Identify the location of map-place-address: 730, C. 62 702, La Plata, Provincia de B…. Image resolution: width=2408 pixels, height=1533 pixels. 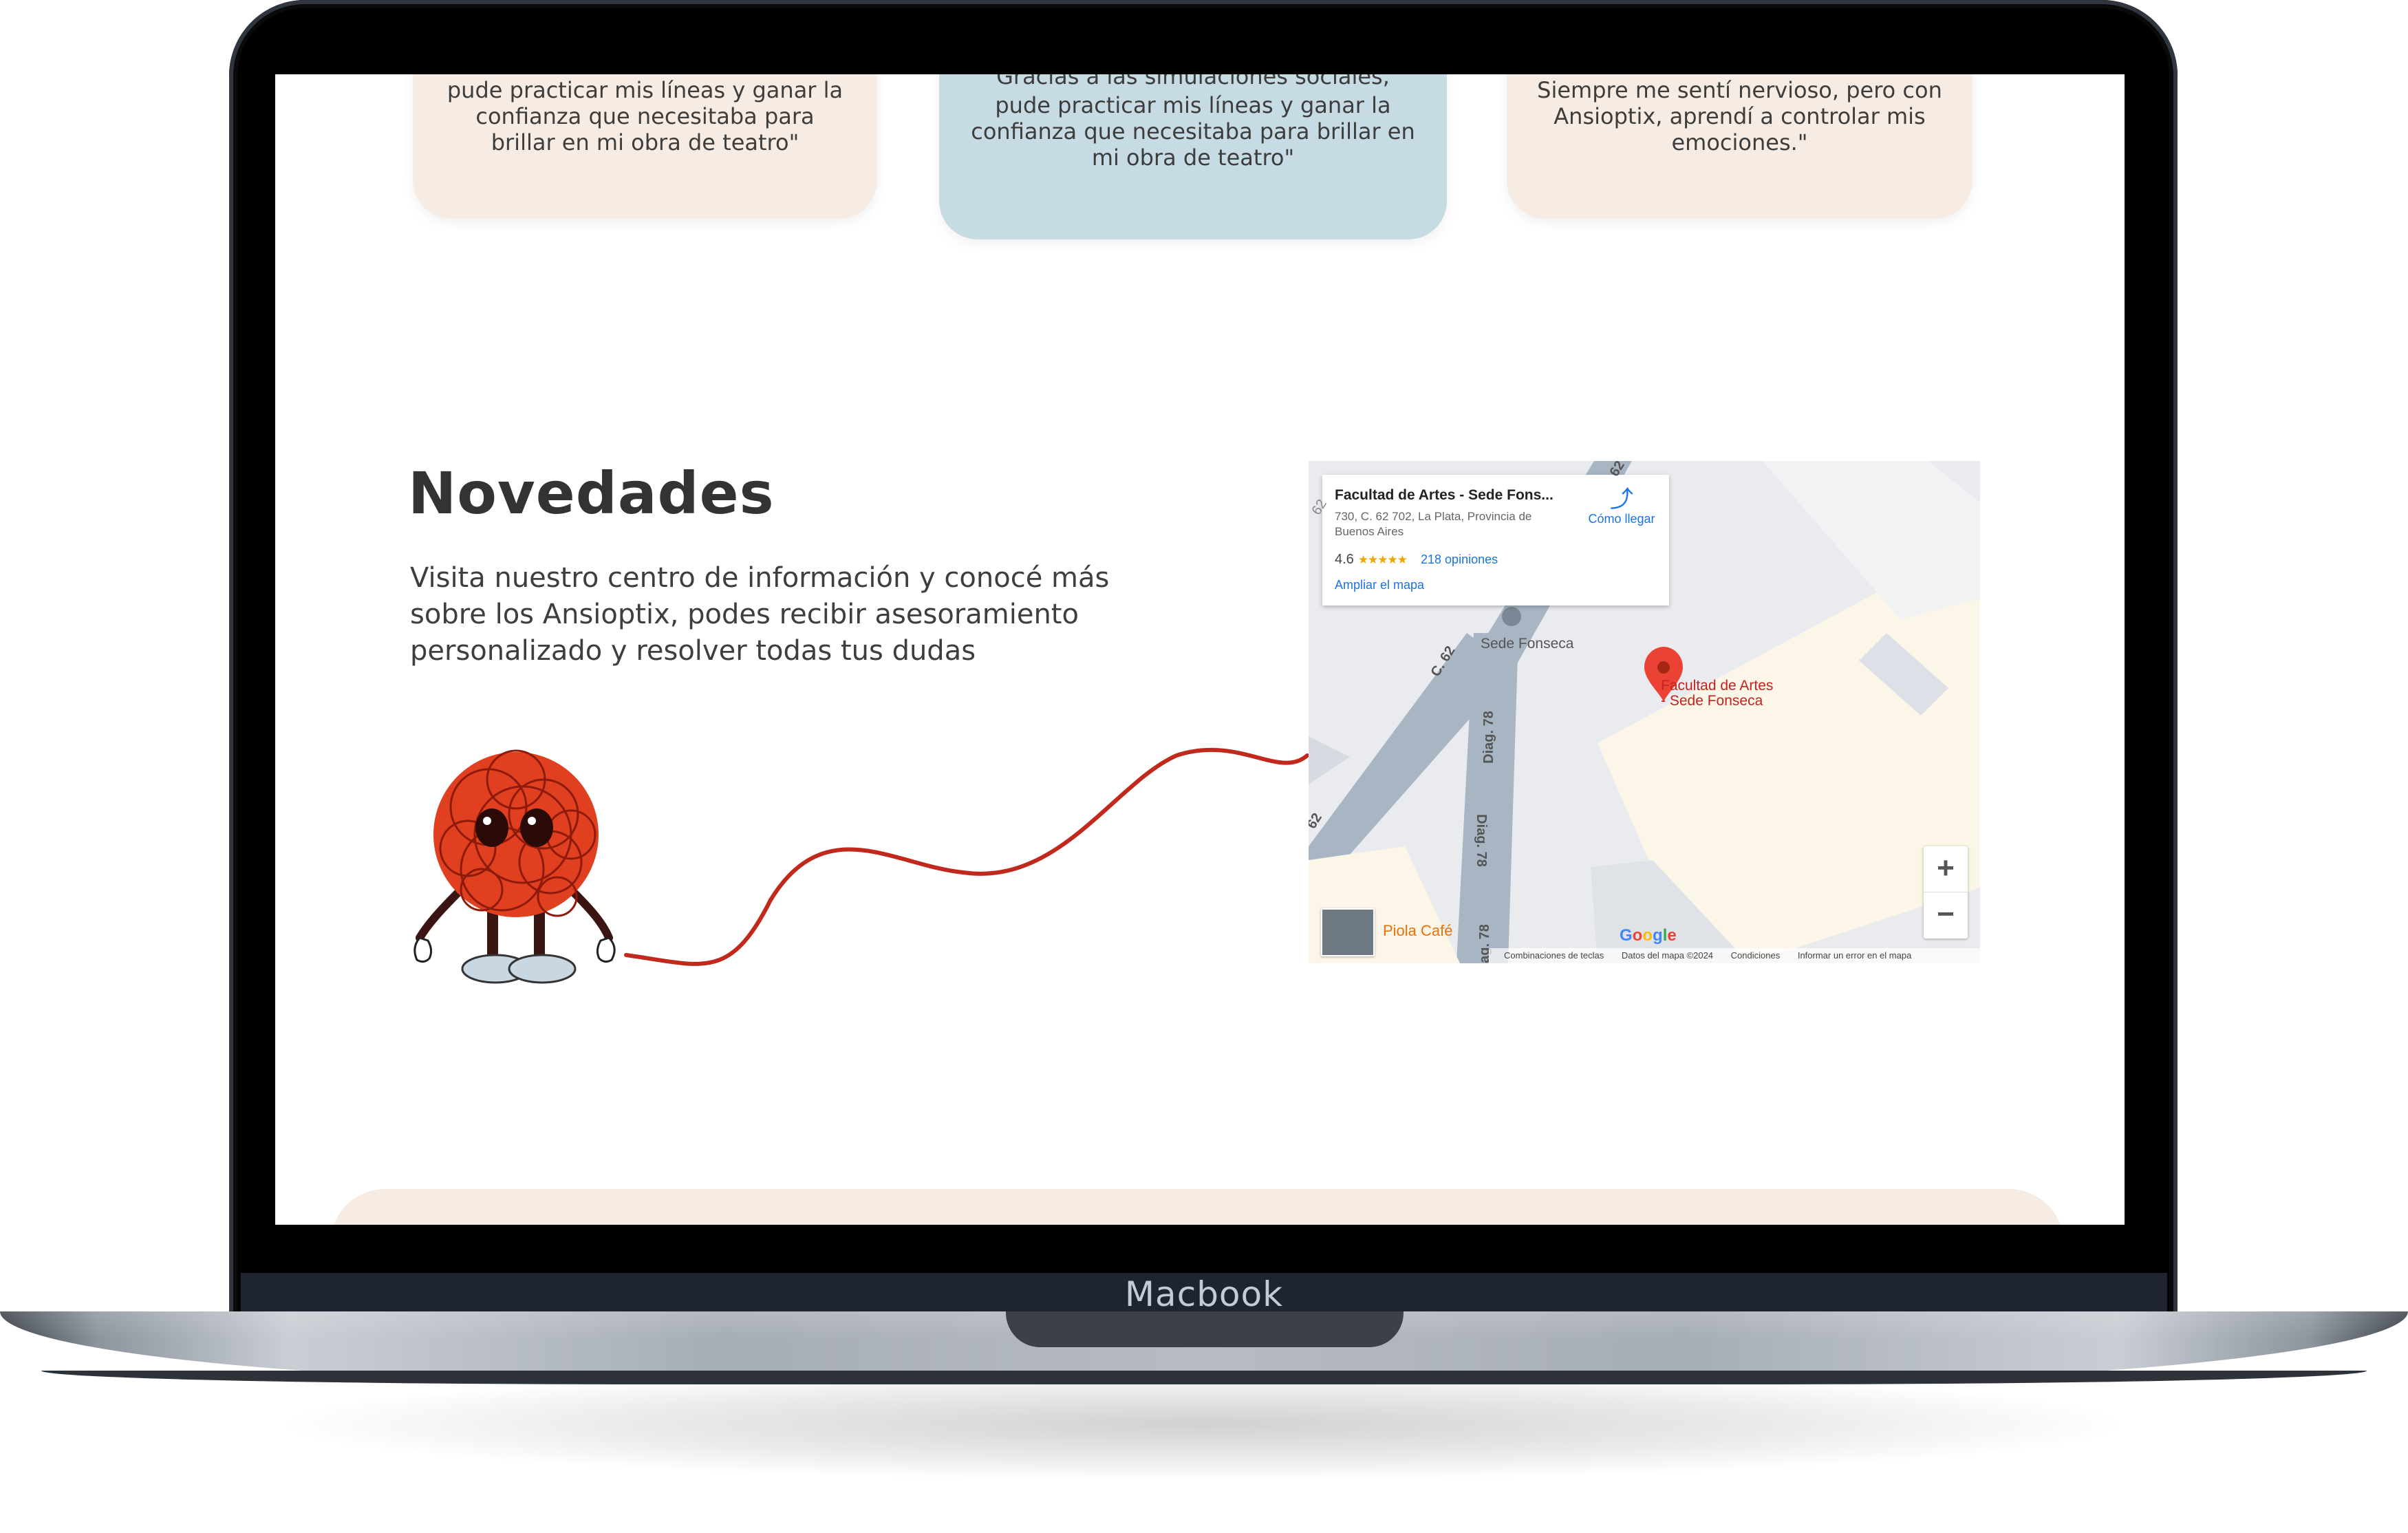
(1433, 524).